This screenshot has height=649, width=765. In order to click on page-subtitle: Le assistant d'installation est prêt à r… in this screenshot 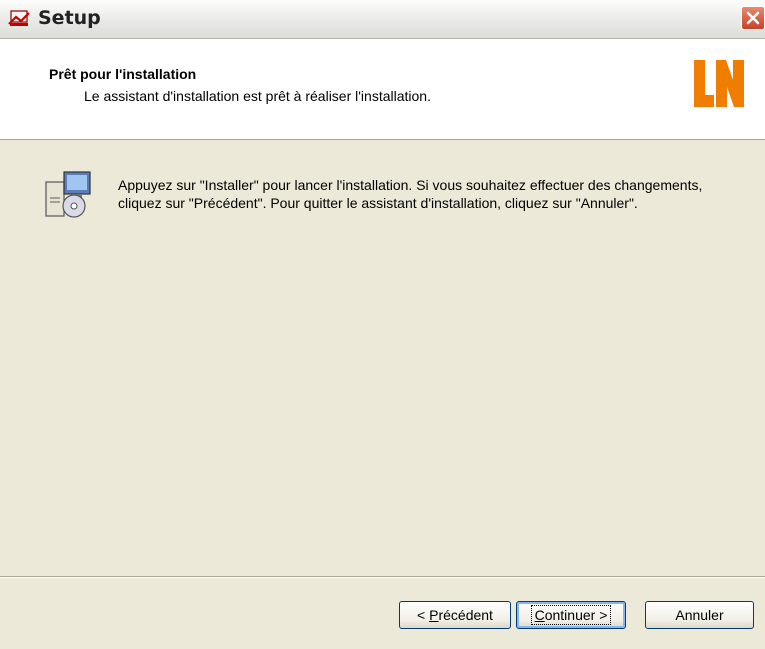, I will do `click(257, 96)`.